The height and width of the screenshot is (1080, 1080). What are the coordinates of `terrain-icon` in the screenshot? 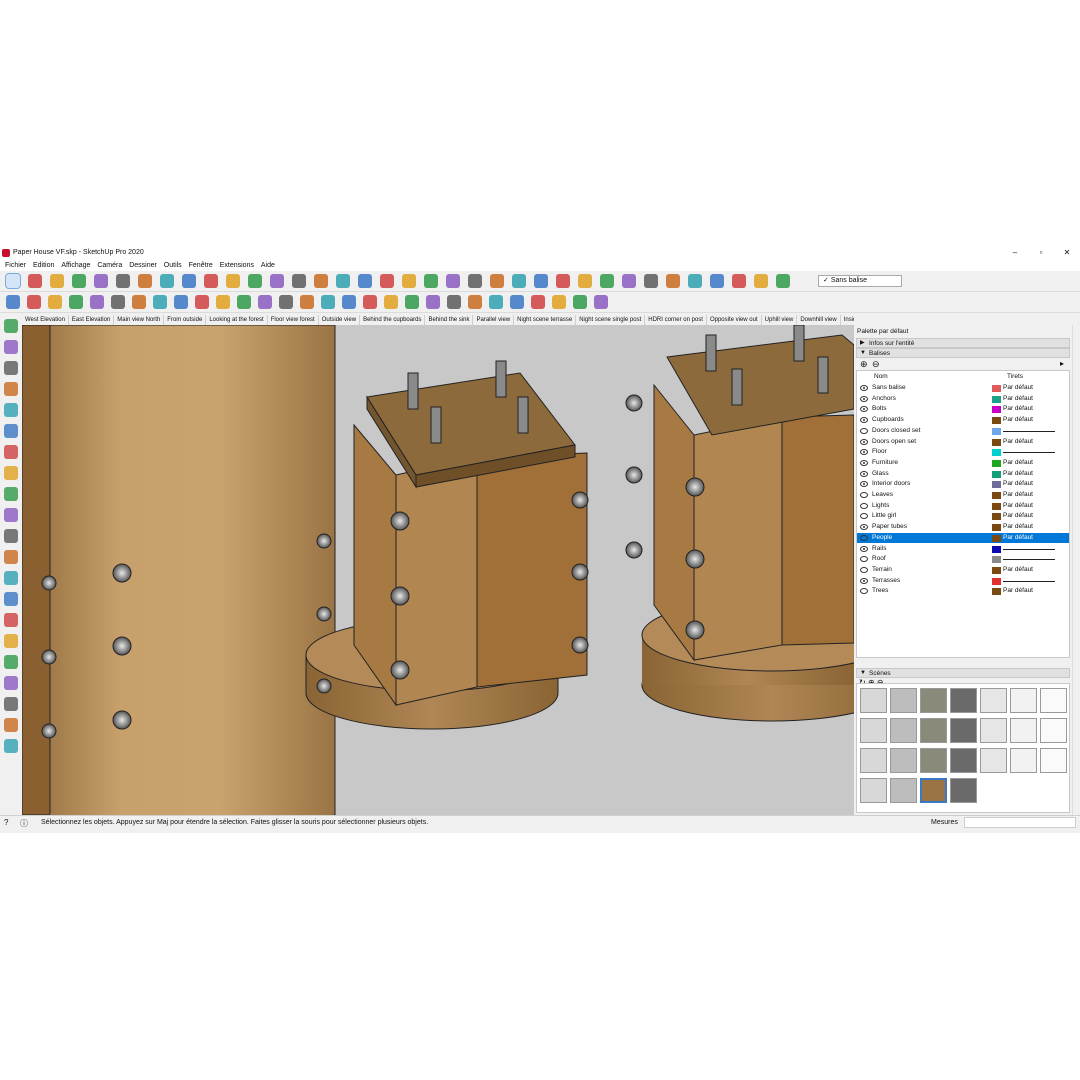 It's located at (202, 302).